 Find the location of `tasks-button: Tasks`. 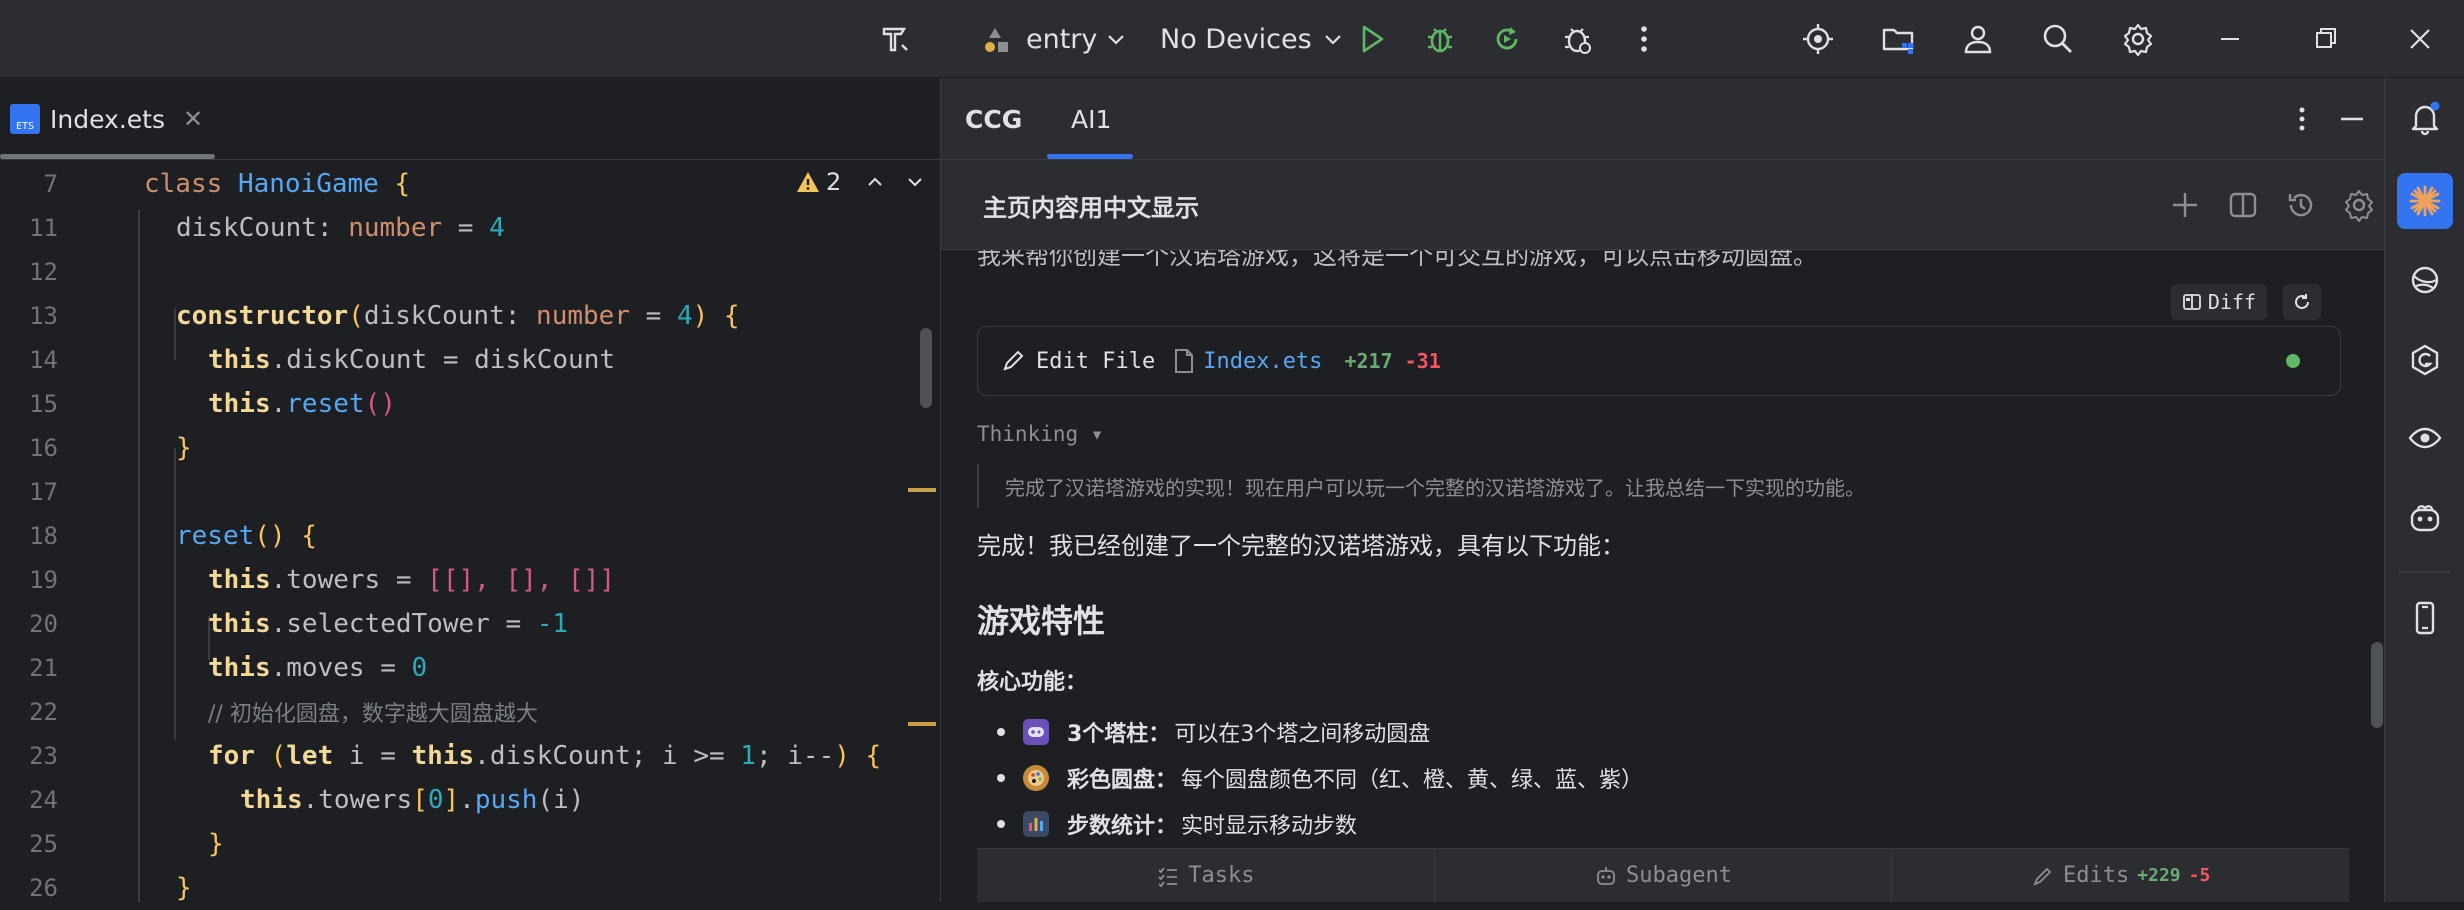

tasks-button: Tasks is located at coordinates (1206, 875).